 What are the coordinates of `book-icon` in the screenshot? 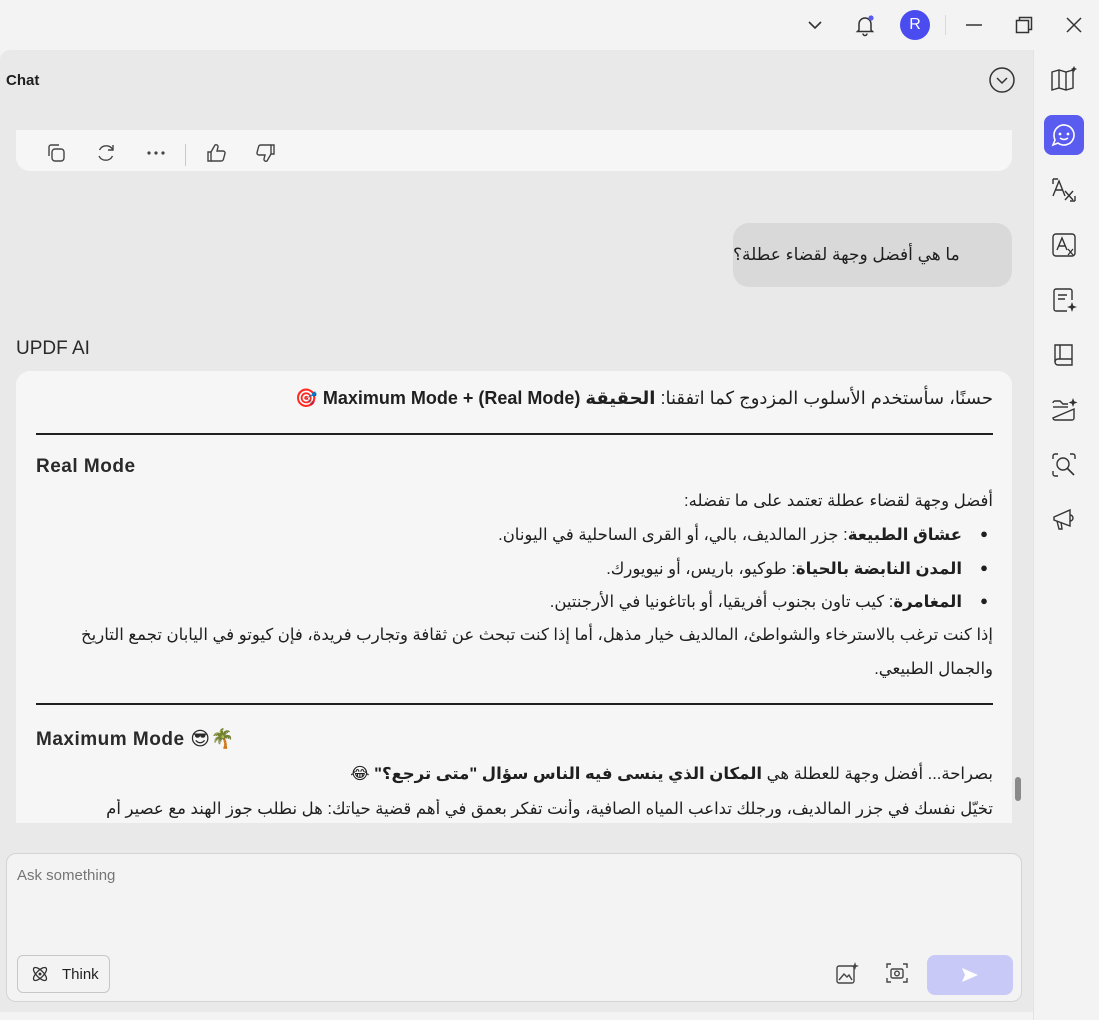 It's located at (1063, 355).